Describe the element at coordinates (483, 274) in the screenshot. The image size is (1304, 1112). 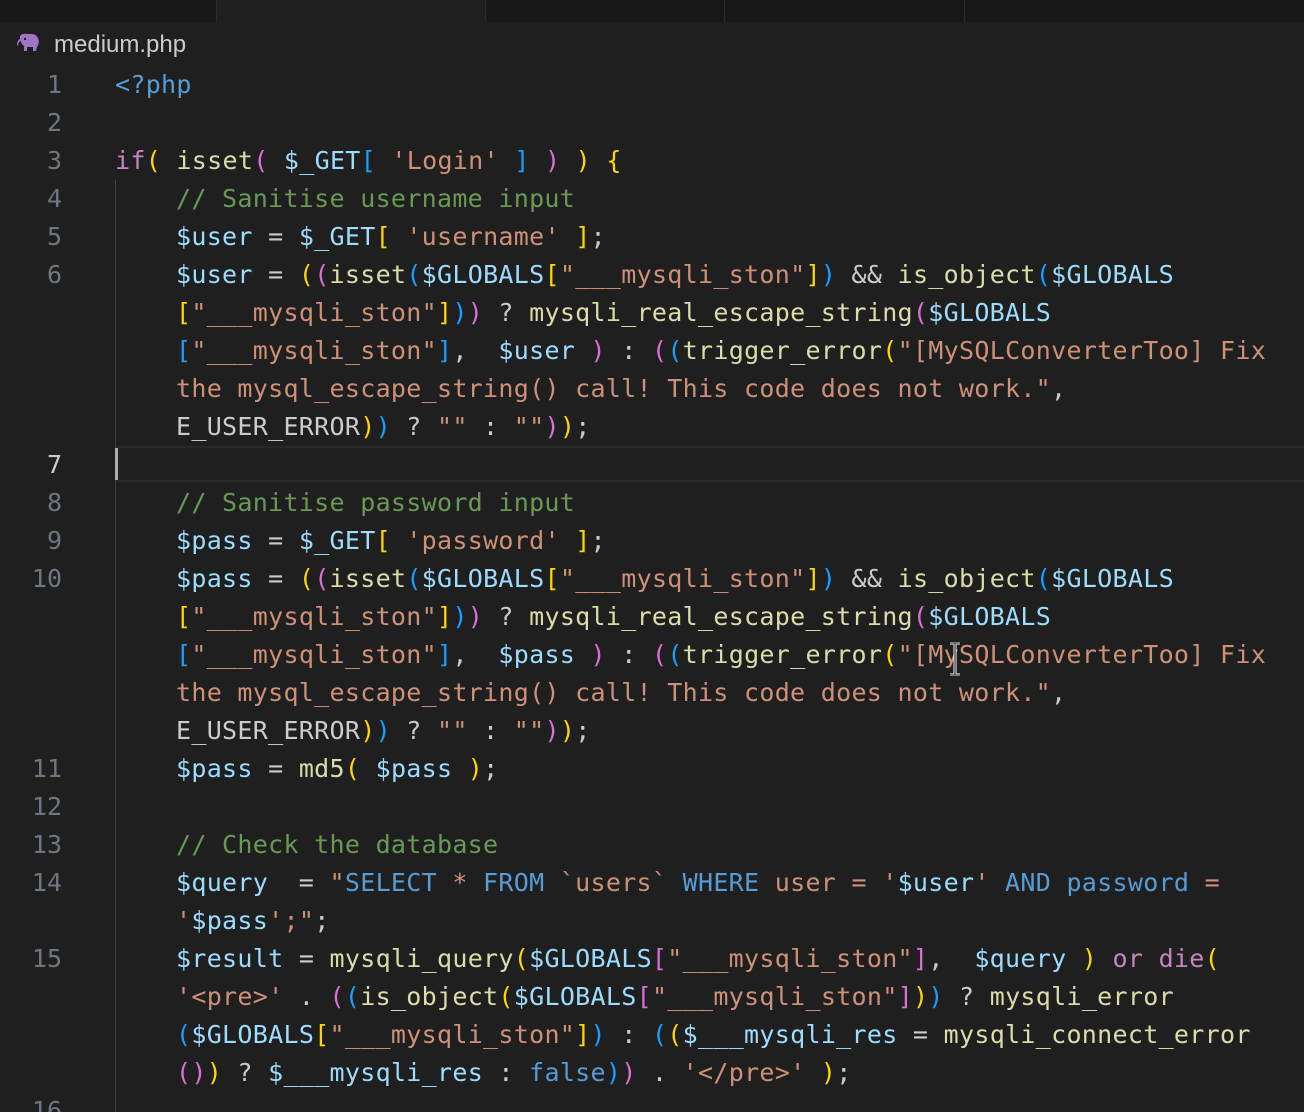
I see `variable: $GLOBALS` at that location.